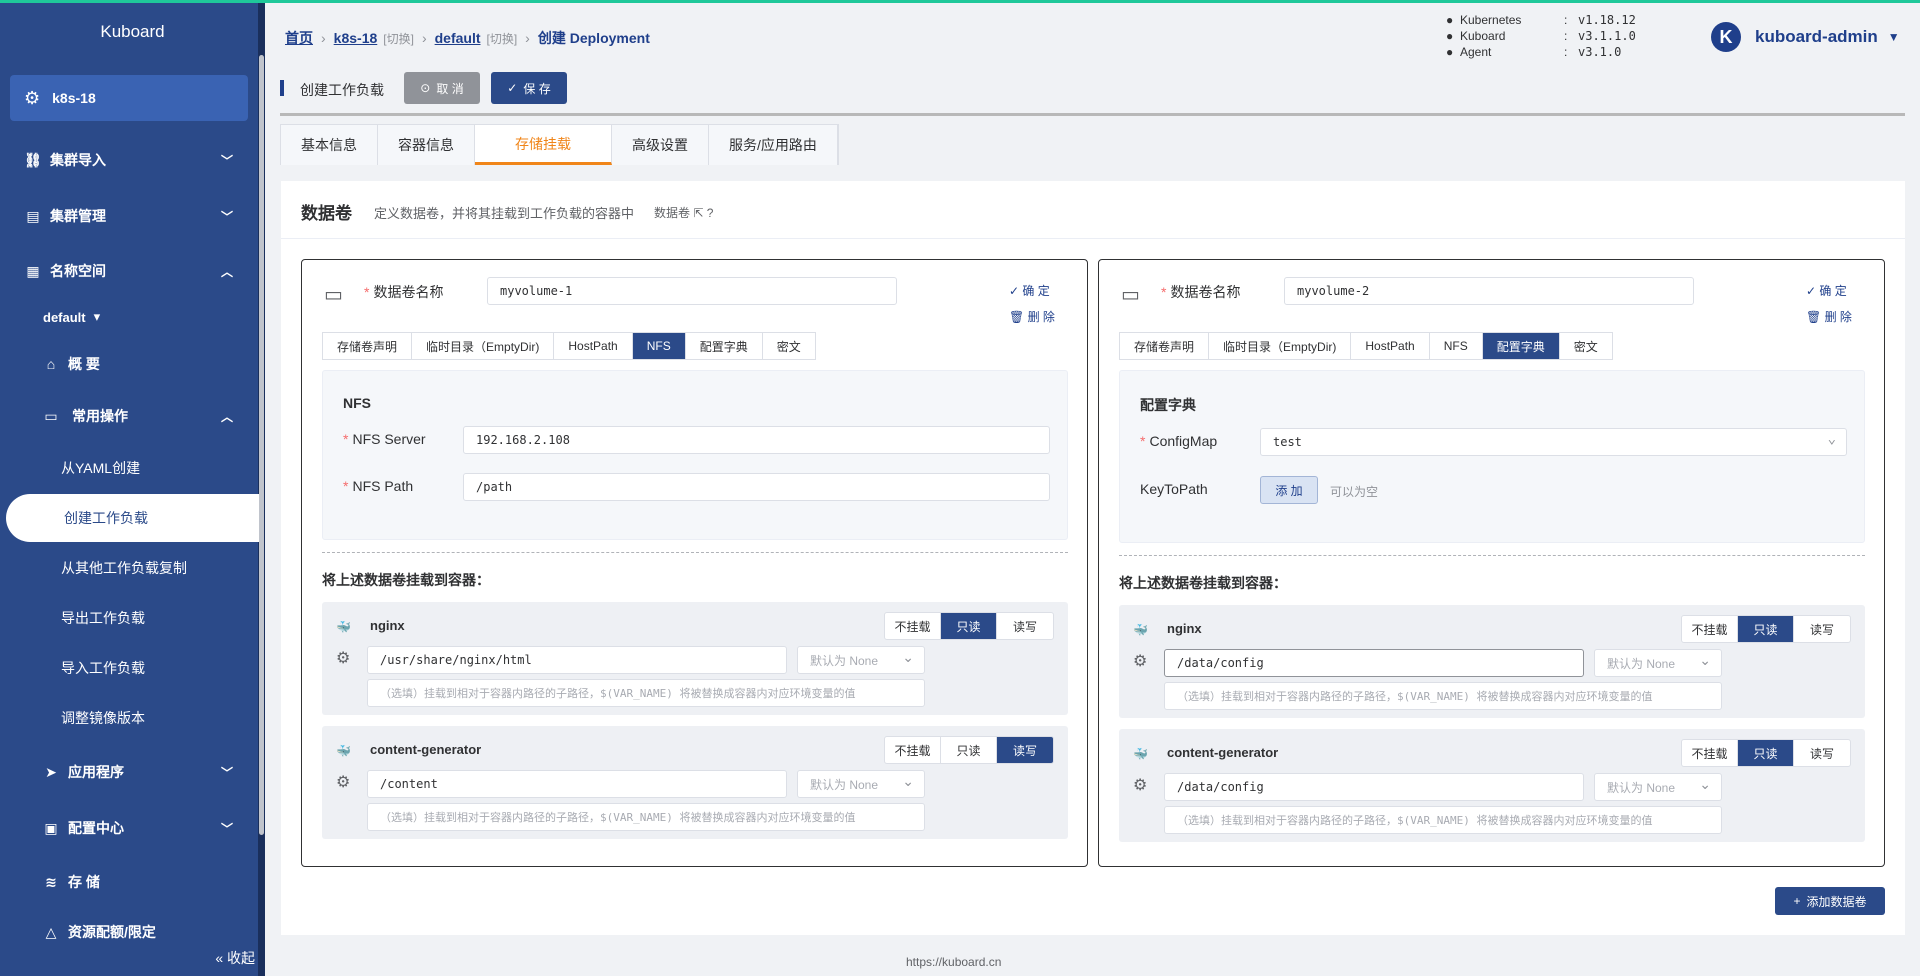 This screenshot has width=1920, height=976. I want to click on breadcrumb-cluster: k8s-18, so click(356, 38).